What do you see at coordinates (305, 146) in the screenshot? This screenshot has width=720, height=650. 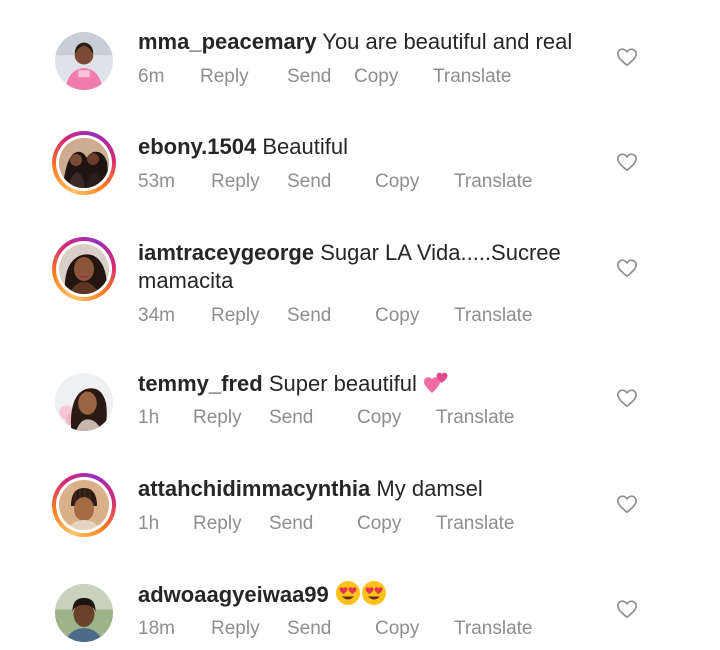 I see `comment-body: Beautiful` at bounding box center [305, 146].